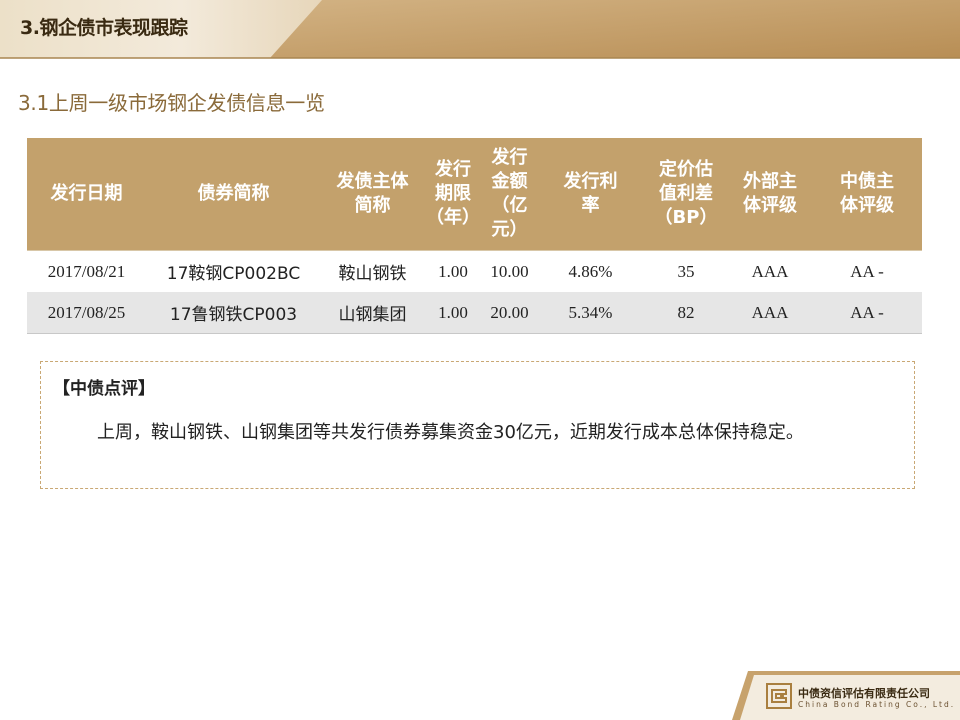 This screenshot has height=720, width=960. Describe the element at coordinates (233, 313) in the screenshot. I see `cell-bond-name: 17鲁钢铁CP003` at that location.